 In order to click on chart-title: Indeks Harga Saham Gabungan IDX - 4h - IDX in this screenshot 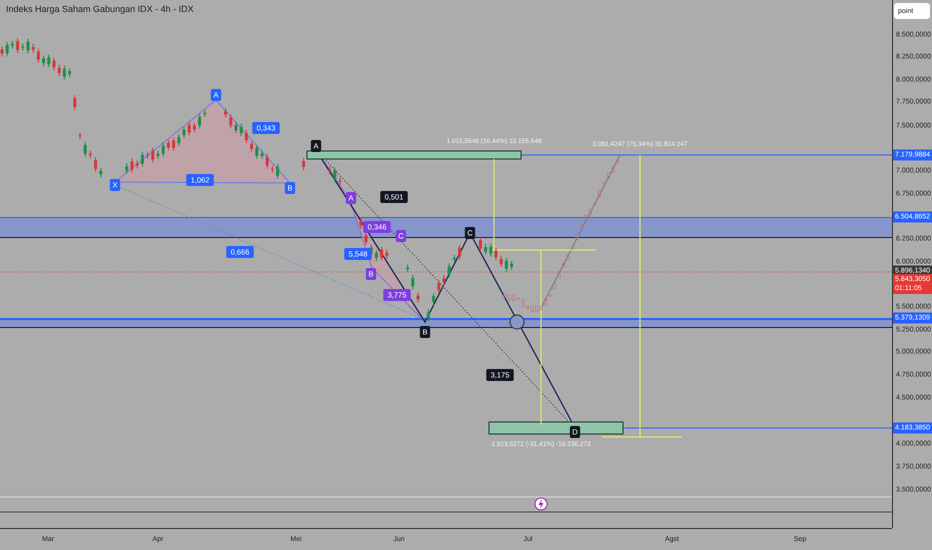, I will do `click(100, 9)`.